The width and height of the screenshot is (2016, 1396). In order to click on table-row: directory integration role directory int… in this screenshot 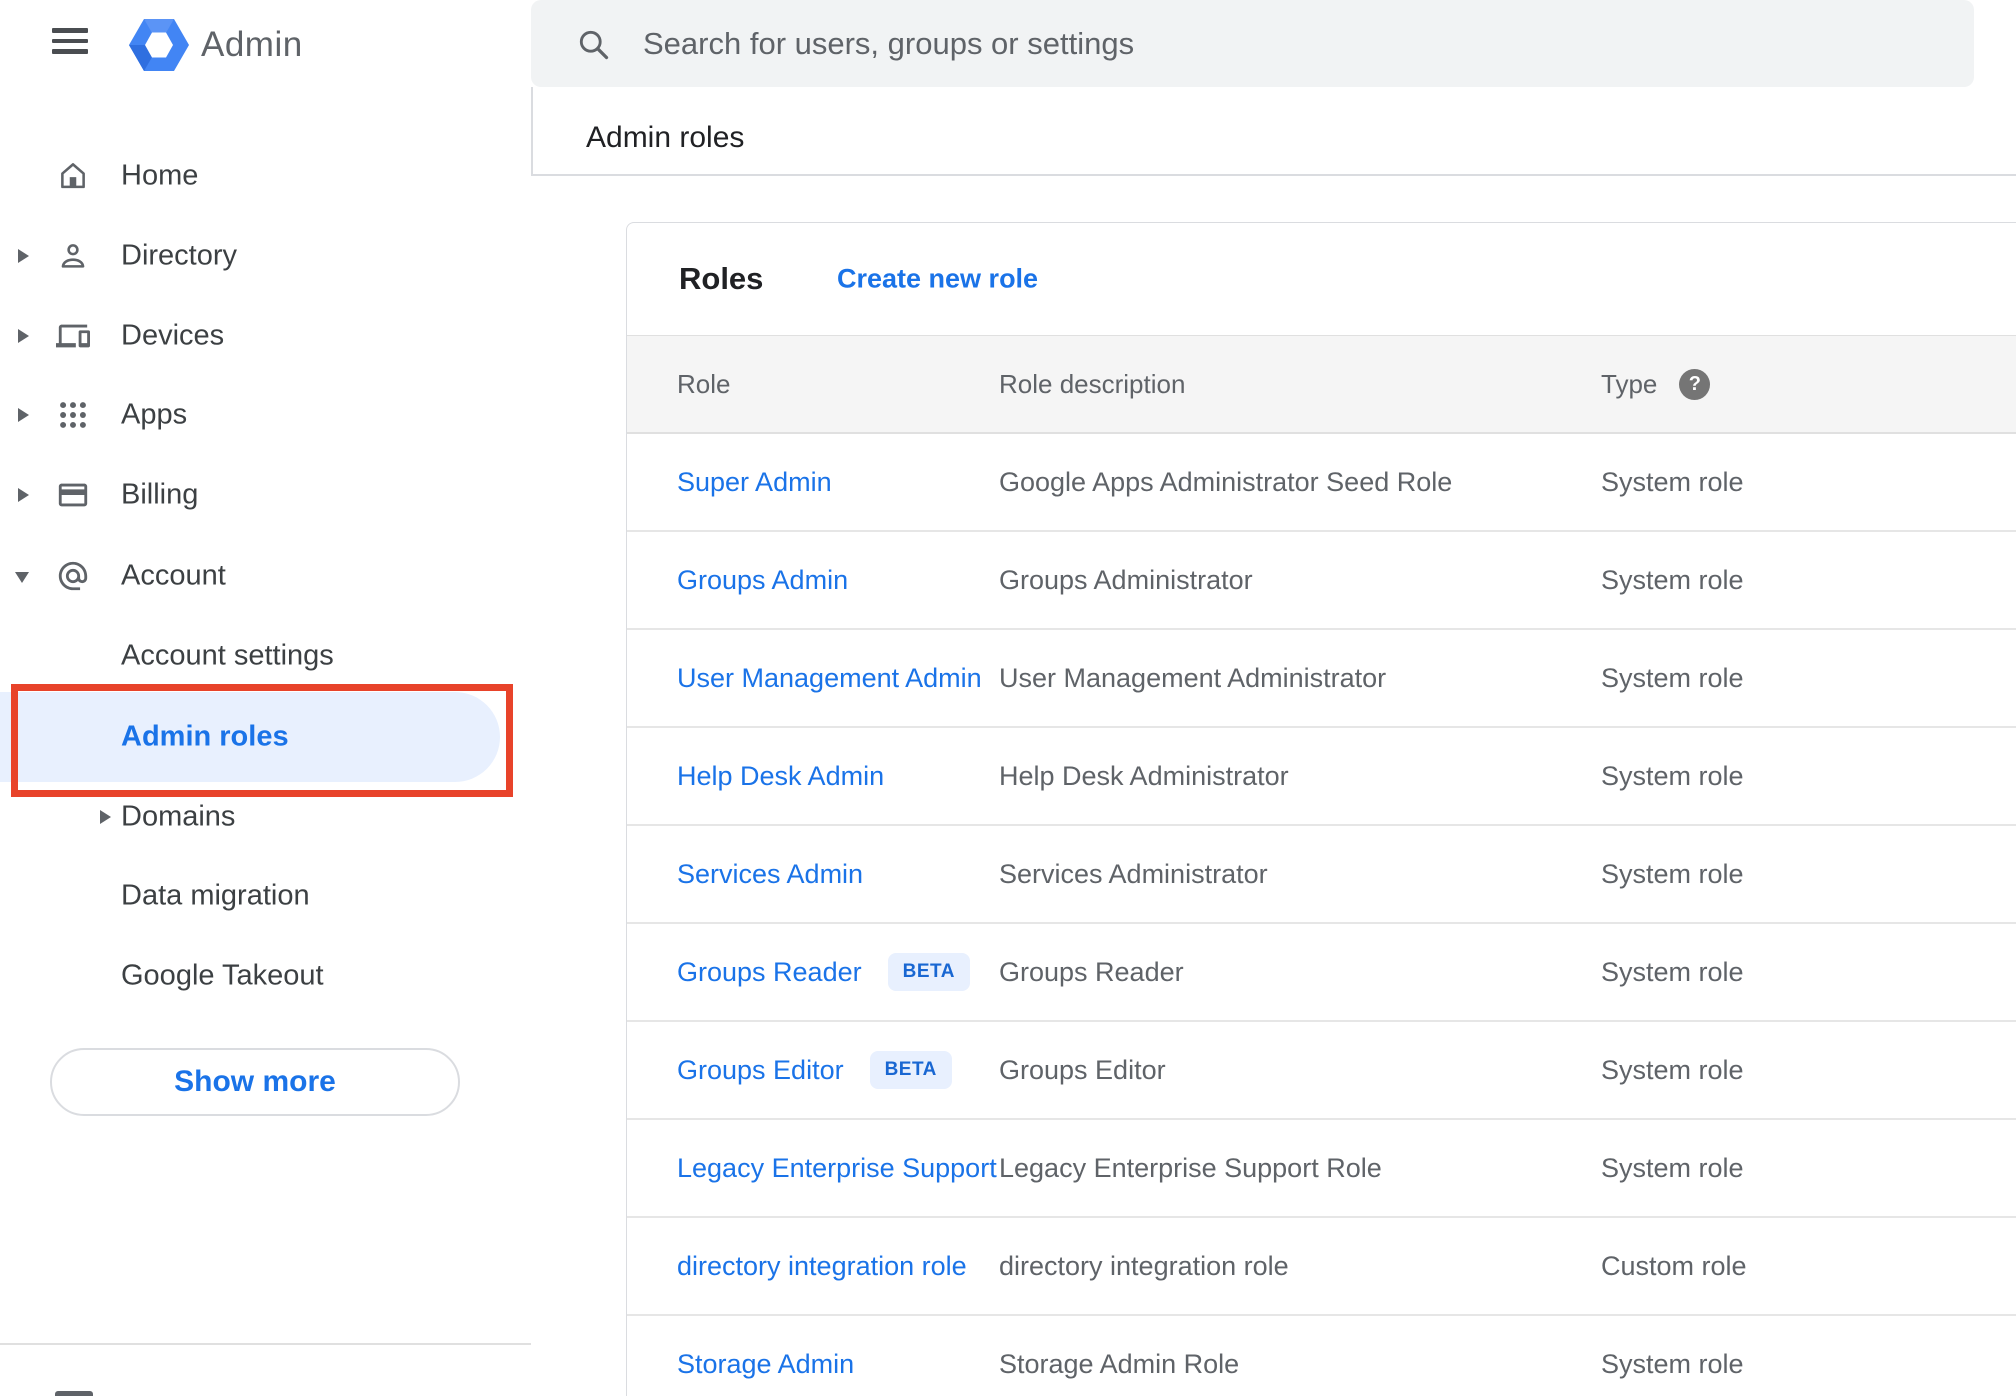, I will do `click(1321, 1267)`.